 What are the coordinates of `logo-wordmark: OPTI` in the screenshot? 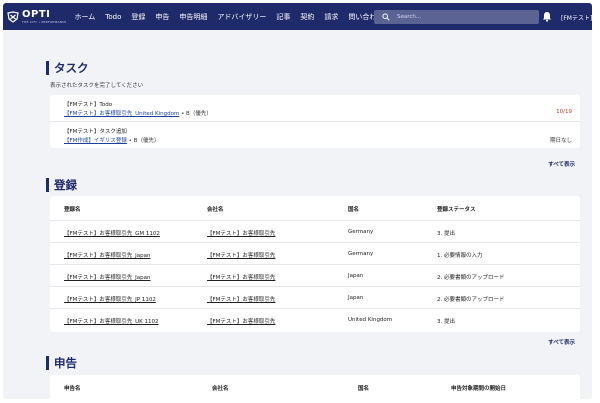 It's located at (36, 14).